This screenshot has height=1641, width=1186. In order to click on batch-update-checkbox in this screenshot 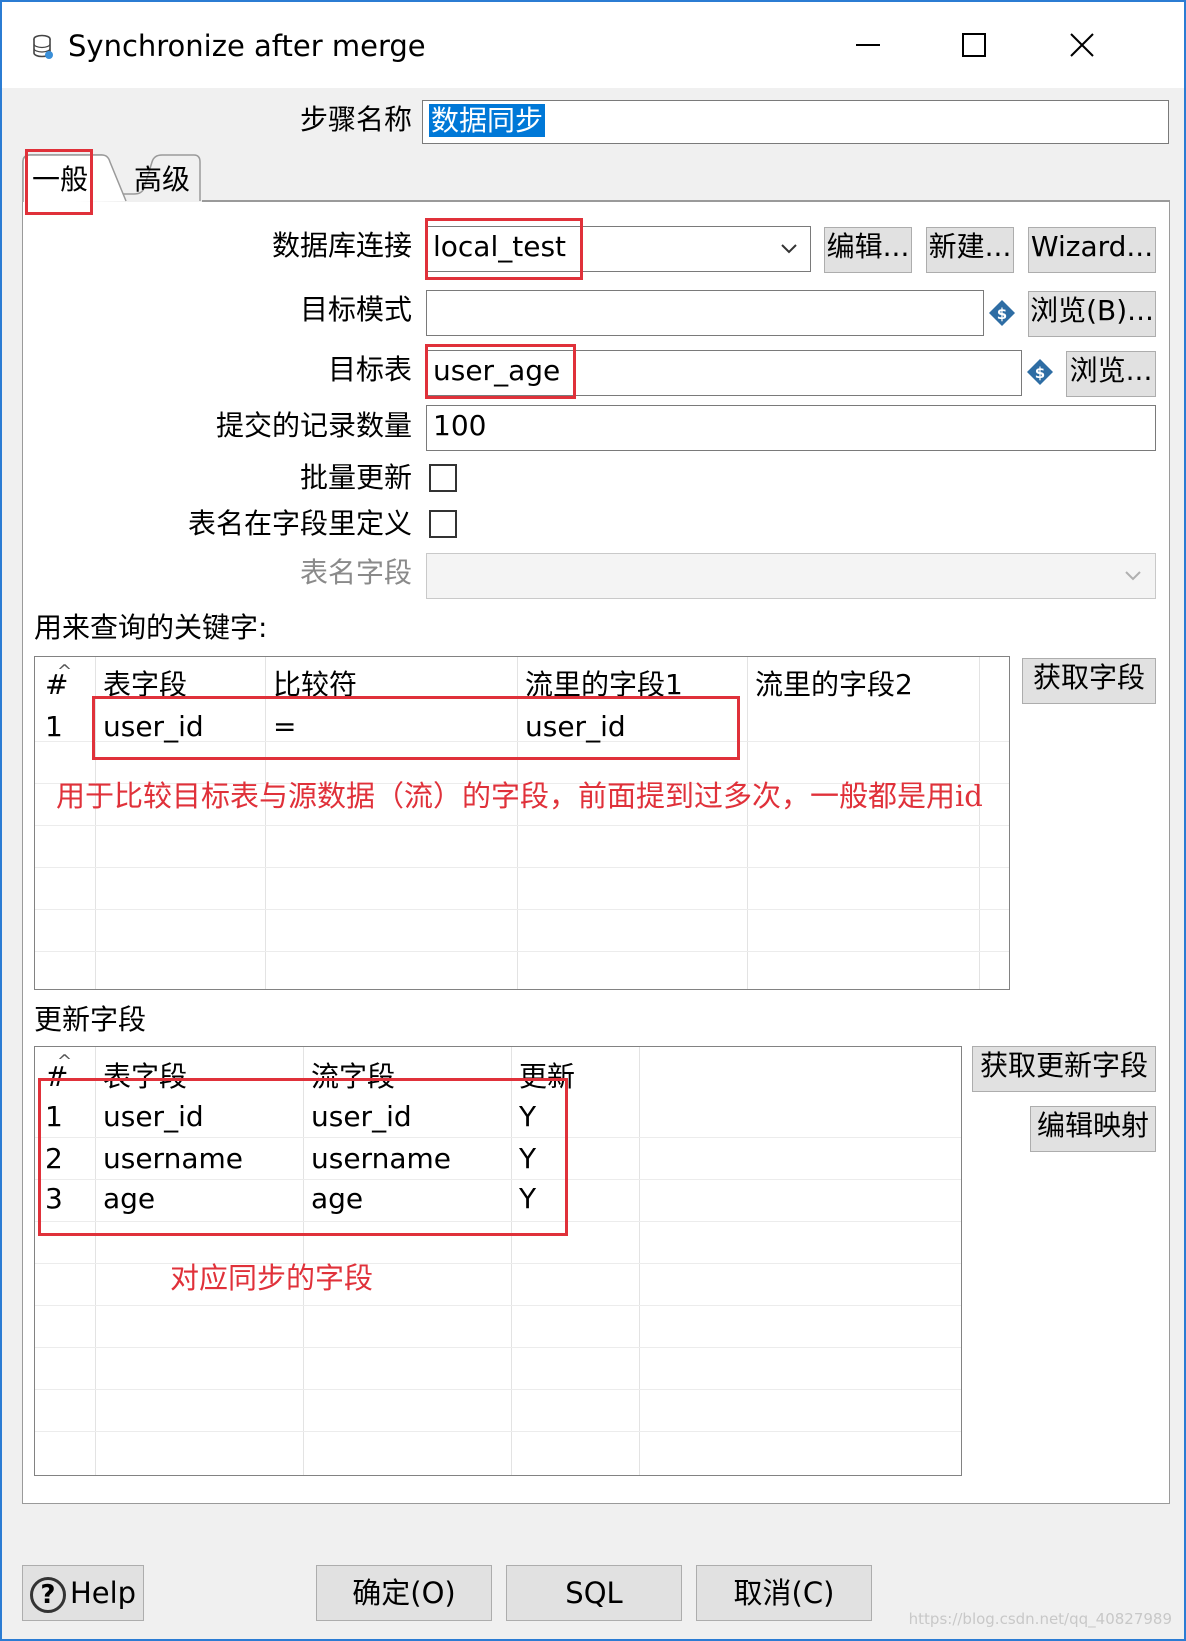, I will do `click(443, 478)`.